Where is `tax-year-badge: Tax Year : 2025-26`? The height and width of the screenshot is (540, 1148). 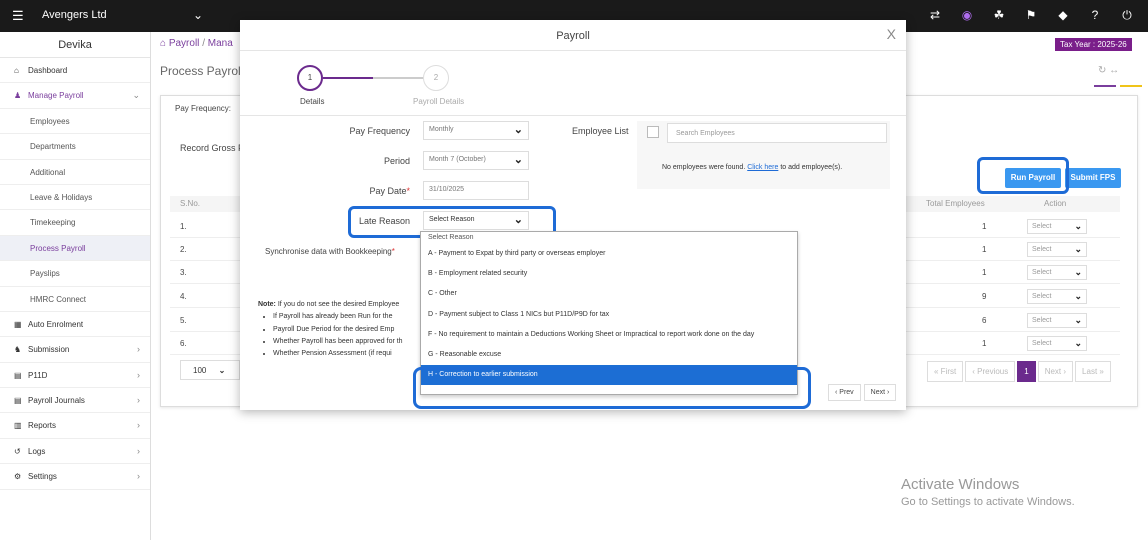 tax-year-badge: Tax Year : 2025-26 is located at coordinates (1093, 44).